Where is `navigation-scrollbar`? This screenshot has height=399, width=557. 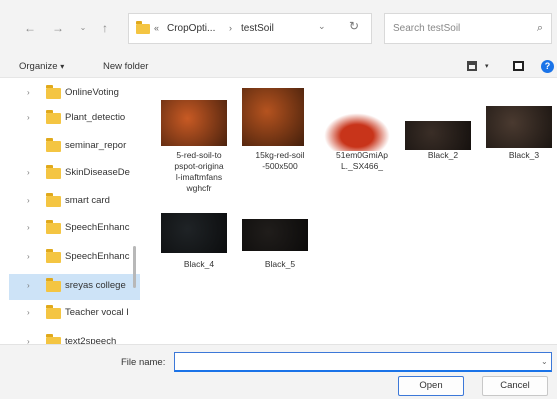 navigation-scrollbar is located at coordinates (134, 267).